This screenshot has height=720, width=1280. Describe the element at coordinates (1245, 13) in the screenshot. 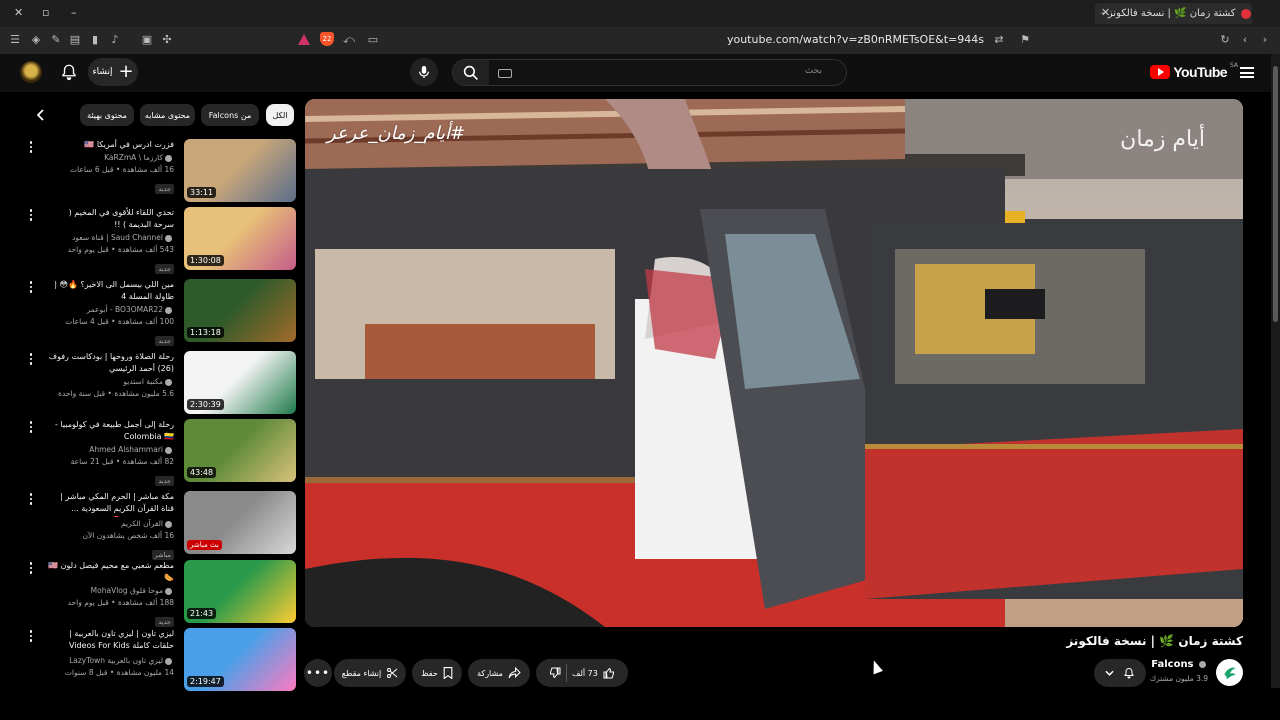

I see `youtube-favicon-icon` at that location.